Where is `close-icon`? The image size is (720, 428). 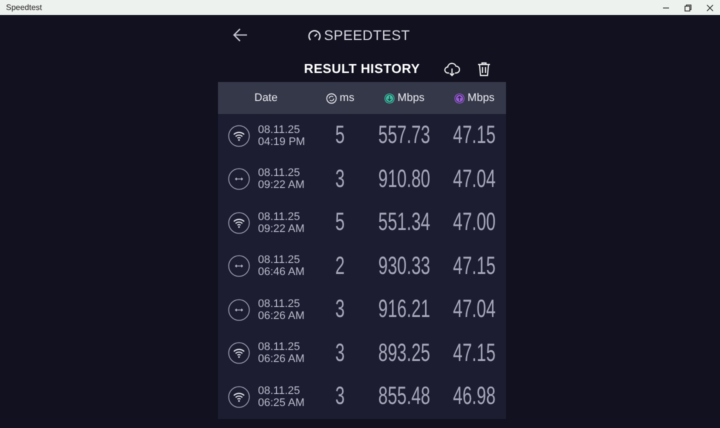 close-icon is located at coordinates (710, 8).